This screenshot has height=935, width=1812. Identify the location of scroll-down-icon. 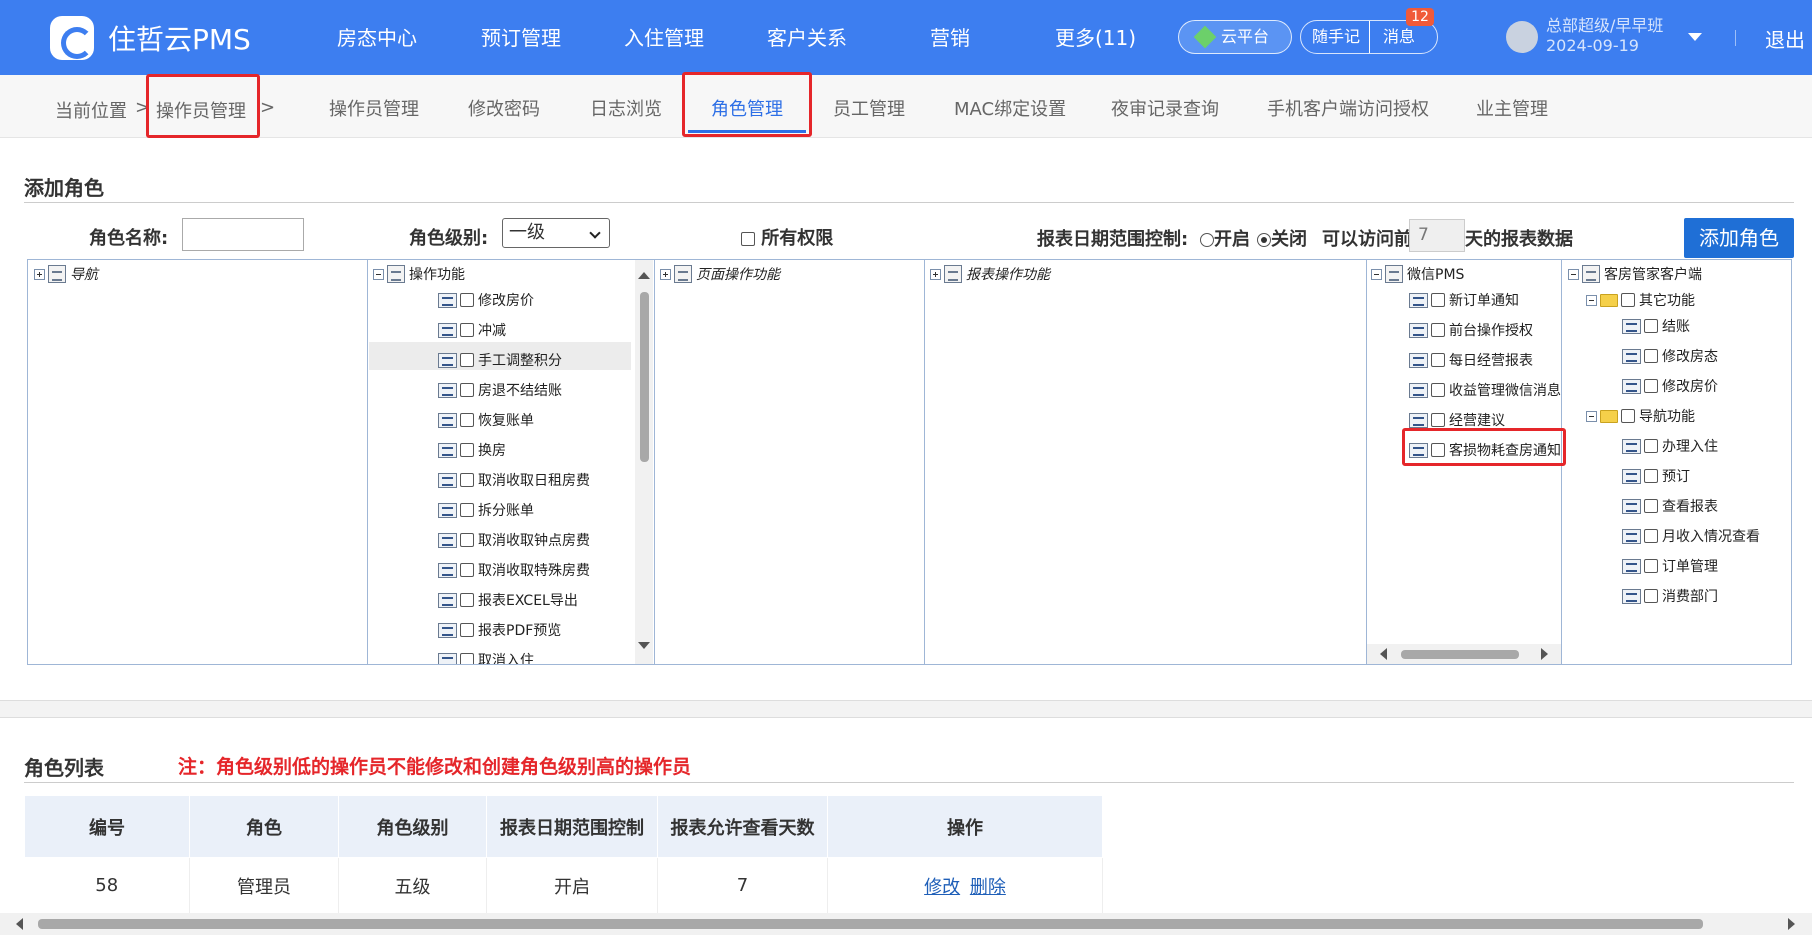
(644, 645).